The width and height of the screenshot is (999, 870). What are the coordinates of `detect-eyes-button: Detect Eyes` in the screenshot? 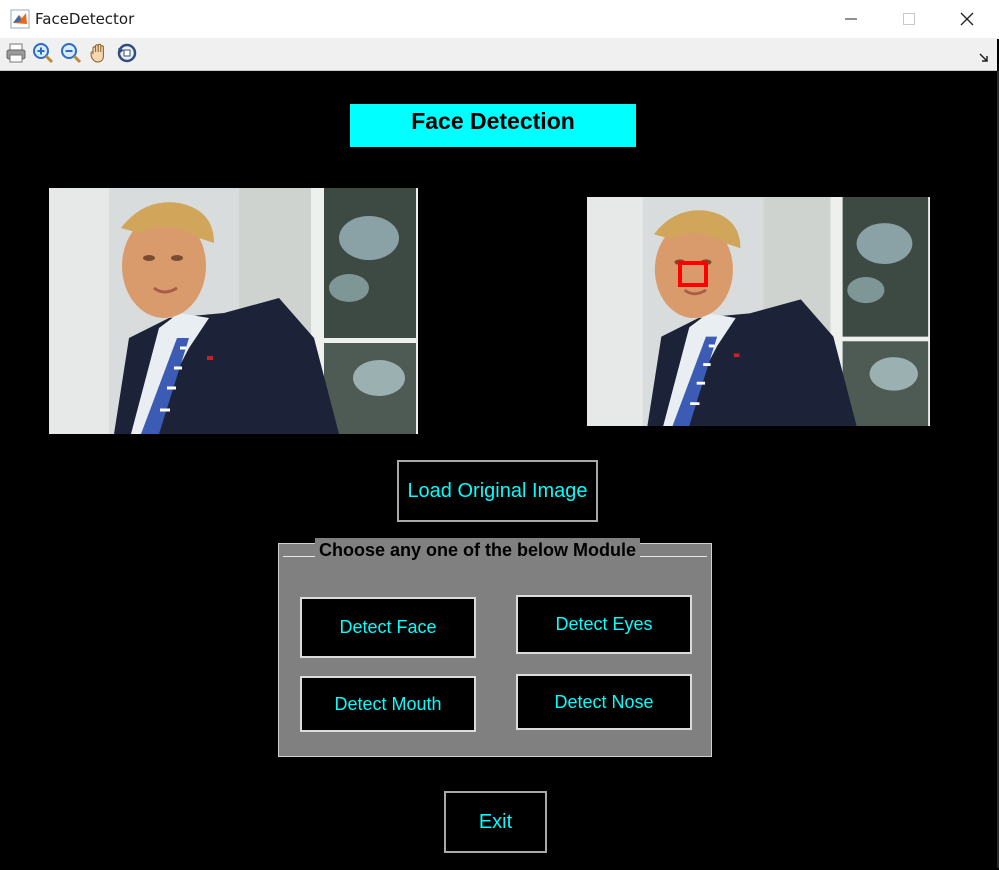 It's located at (604, 624).